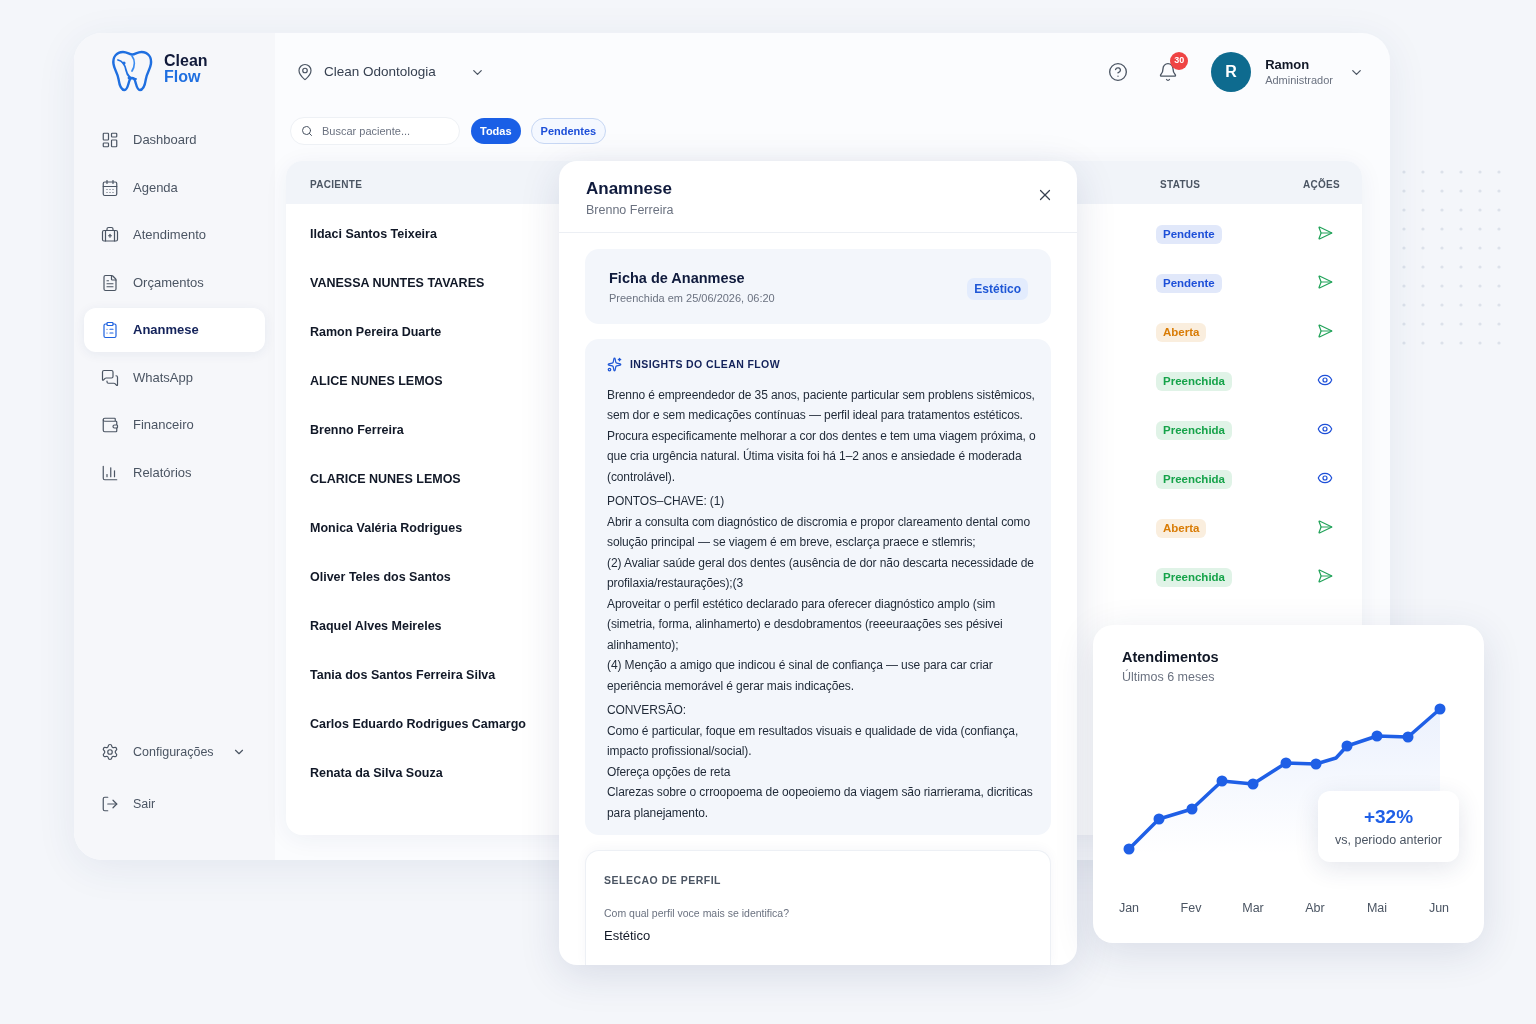 This screenshot has width=1536, height=1024. What do you see at coordinates (174, 377) in the screenshot?
I see `nav-item: WhatsApp` at bounding box center [174, 377].